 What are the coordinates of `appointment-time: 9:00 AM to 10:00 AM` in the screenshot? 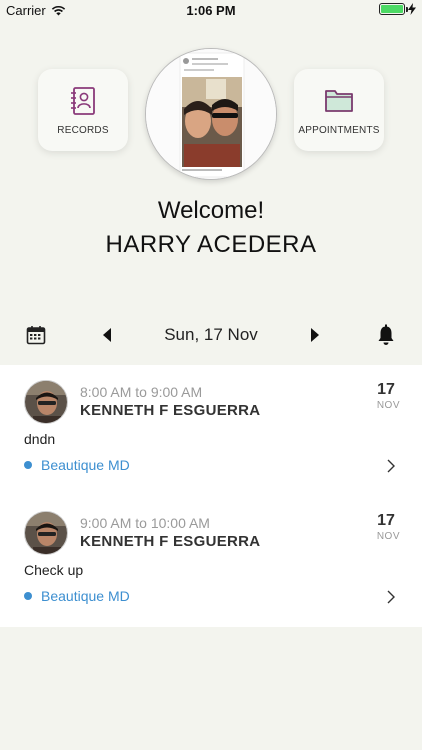 It's located at (145, 523).